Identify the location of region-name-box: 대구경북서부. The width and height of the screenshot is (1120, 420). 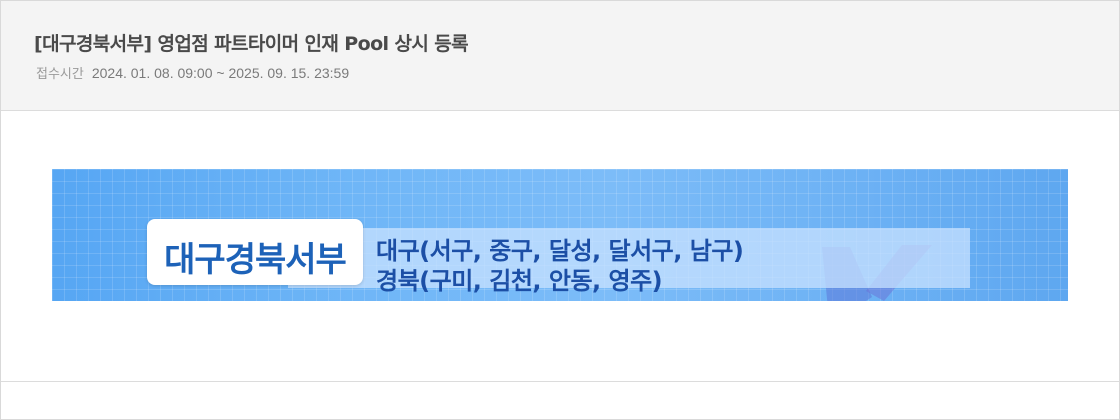
(255, 252).